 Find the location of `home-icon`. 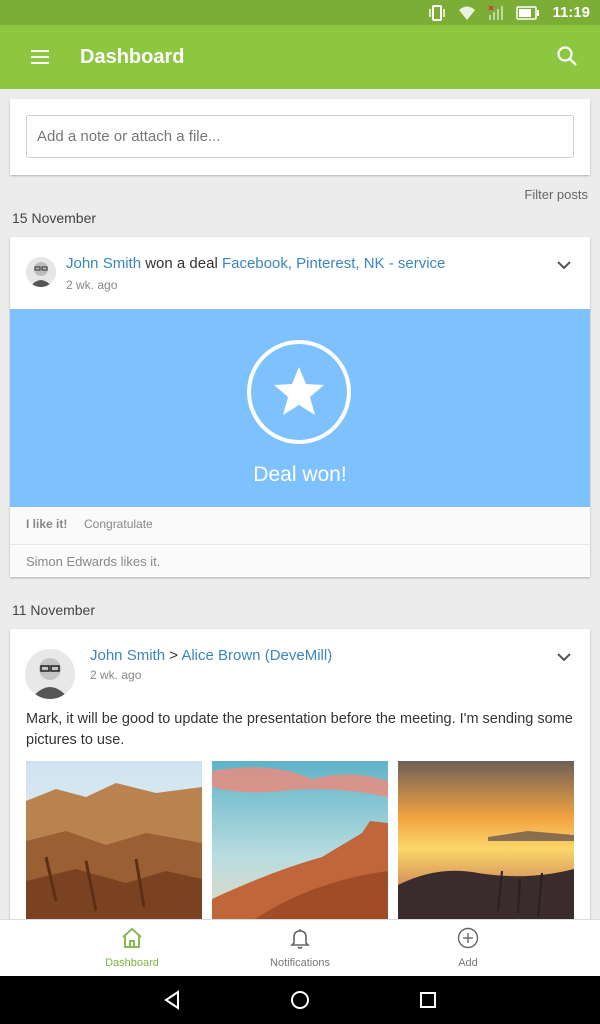

home-icon is located at coordinates (132, 937).